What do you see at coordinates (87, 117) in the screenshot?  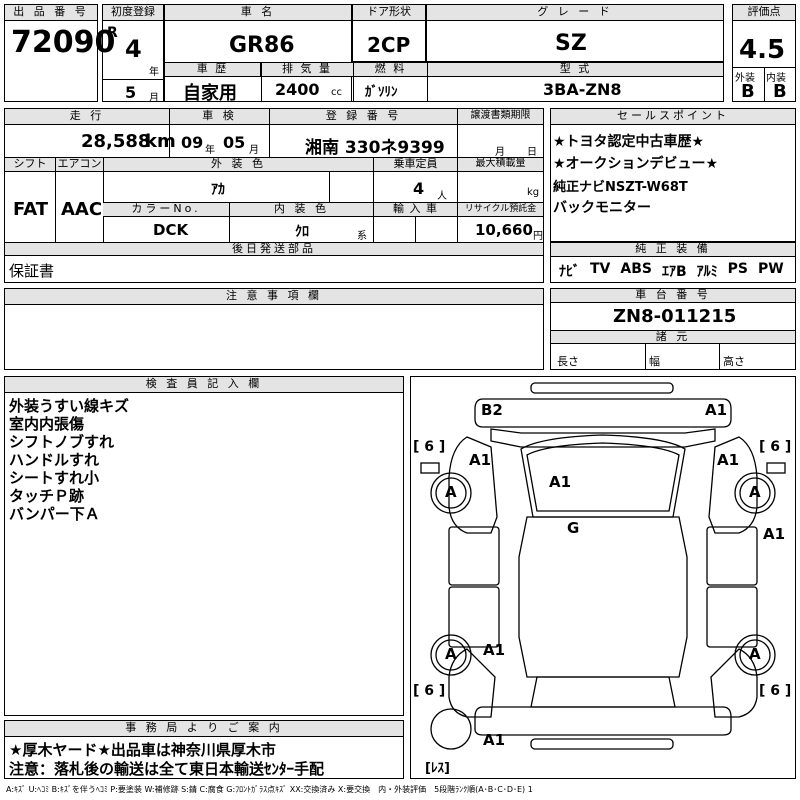 I see `mileage-label: 走 行` at bounding box center [87, 117].